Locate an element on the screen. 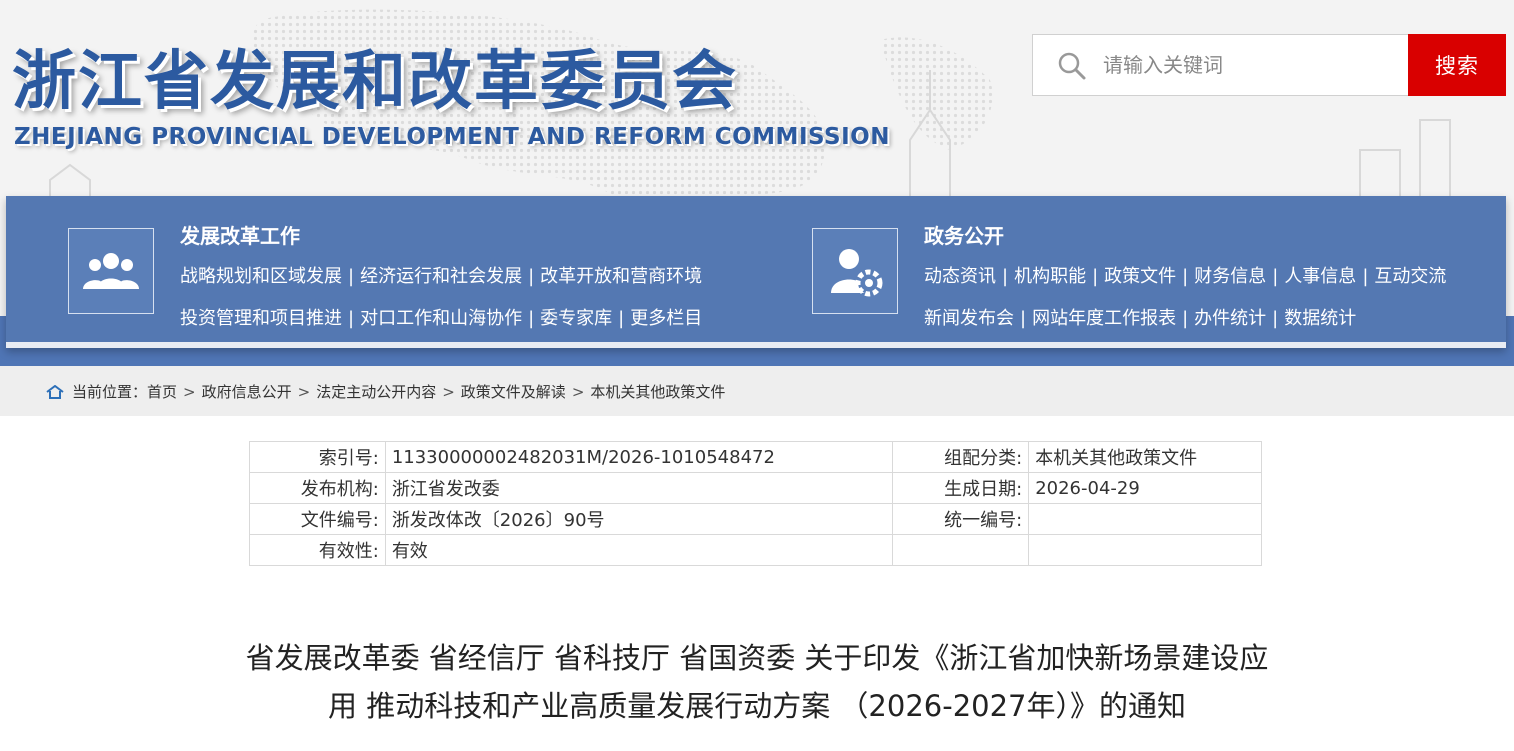 Image resolution: width=1514 pixels, height=751 pixels. nav-link: 新闻发布会 is located at coordinates (969, 318).